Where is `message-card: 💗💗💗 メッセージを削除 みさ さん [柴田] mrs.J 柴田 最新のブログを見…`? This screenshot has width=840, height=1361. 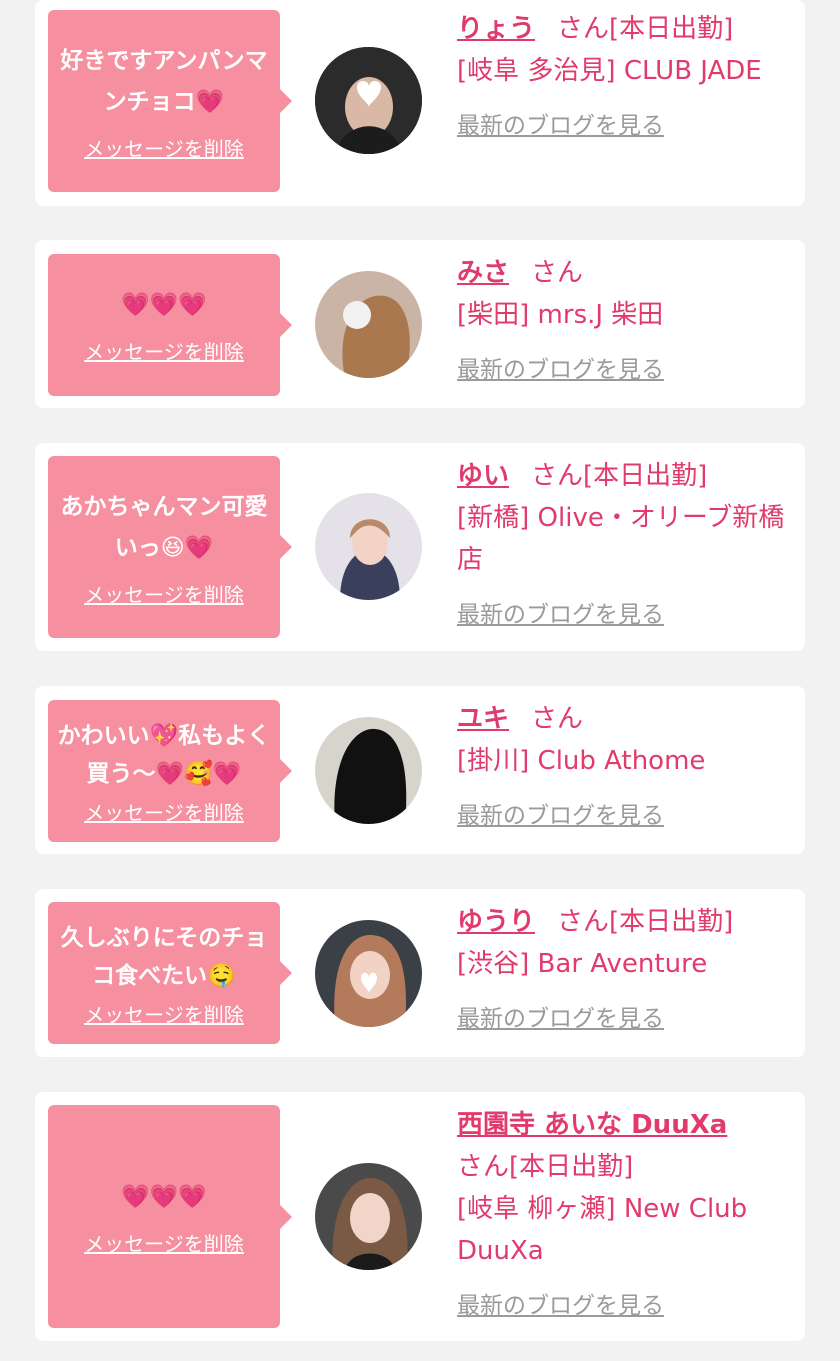 message-card: 💗💗💗 メッセージを削除 みさ さん [柴田] mrs.J 柴田 最新のブログを見… is located at coordinates (420, 324).